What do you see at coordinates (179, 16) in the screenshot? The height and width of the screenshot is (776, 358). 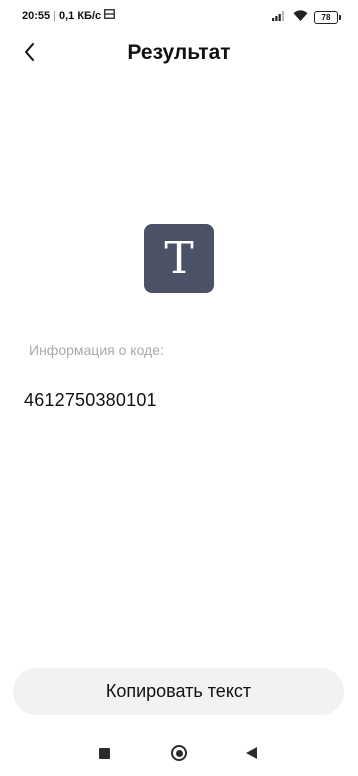 I see `status-bar: 20:55 | 0,1 КБ/с 78` at bounding box center [179, 16].